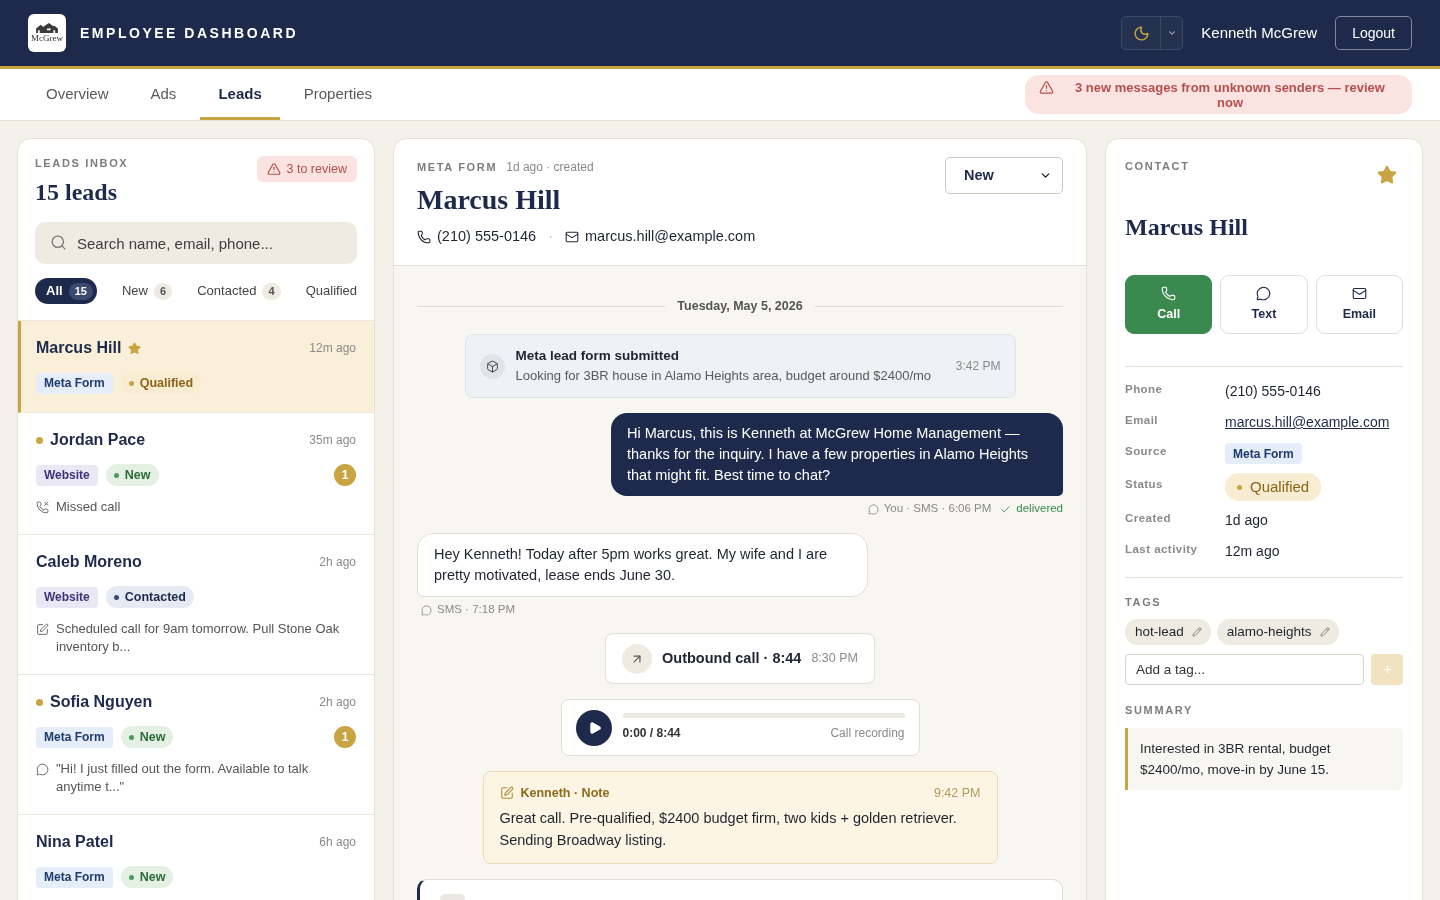 This screenshot has width=1440, height=900. I want to click on filter-chip: New 6, so click(147, 291).